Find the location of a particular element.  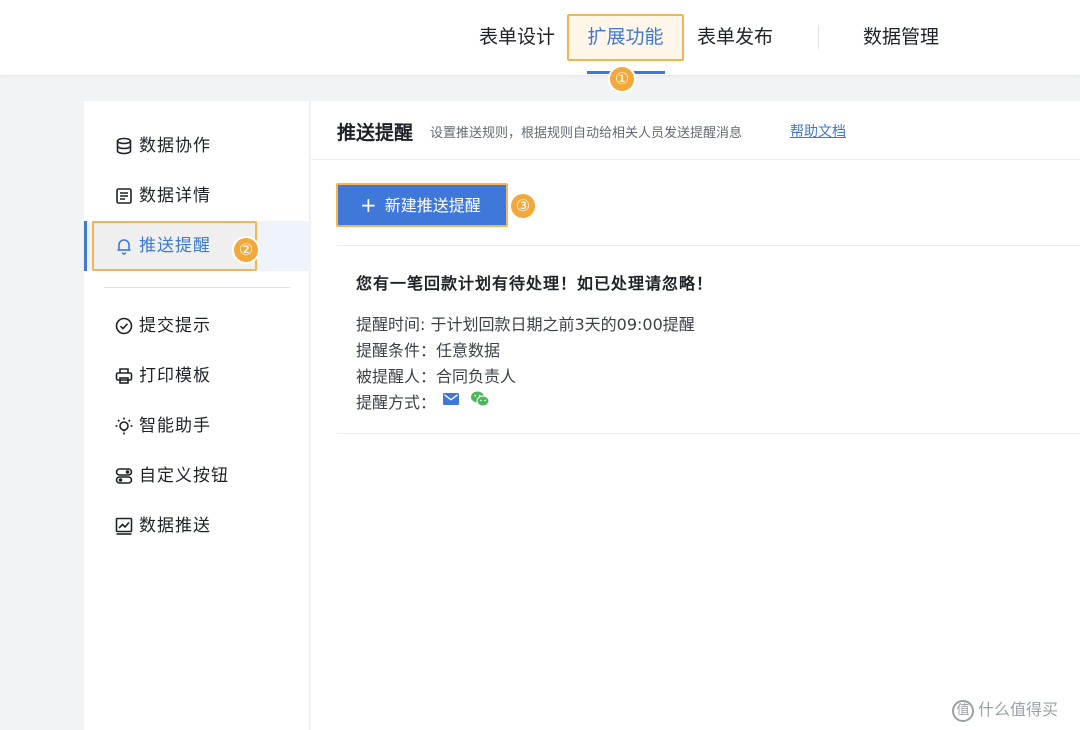

reminder-title: 您有一笔回款计划有待处理！如已处理请忽略！ is located at coordinates (535, 283).